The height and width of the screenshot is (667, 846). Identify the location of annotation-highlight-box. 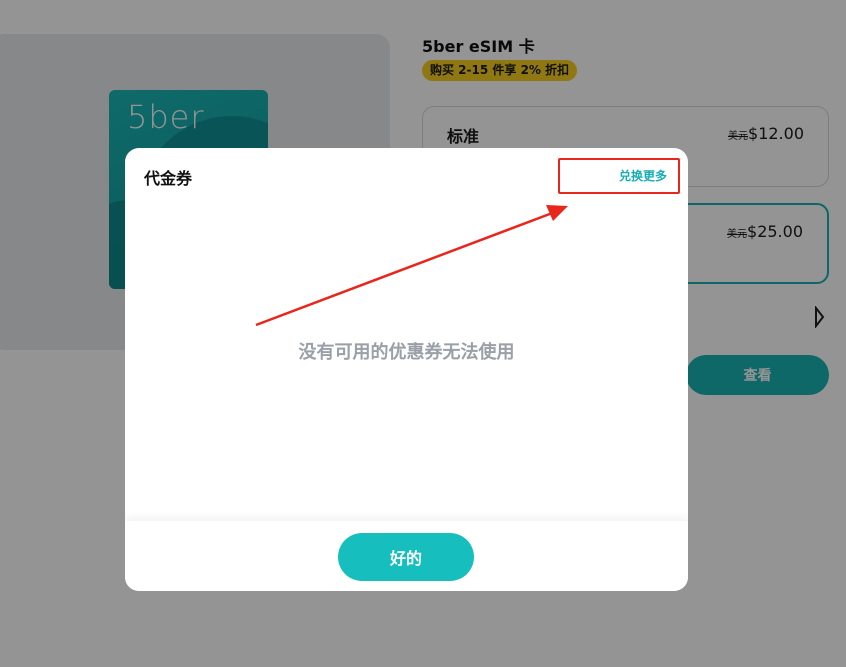
(619, 176).